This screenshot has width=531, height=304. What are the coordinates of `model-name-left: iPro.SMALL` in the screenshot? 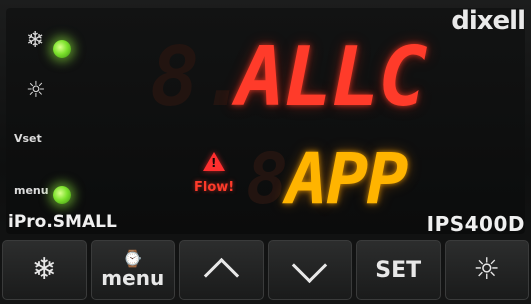 It's located at (62, 222).